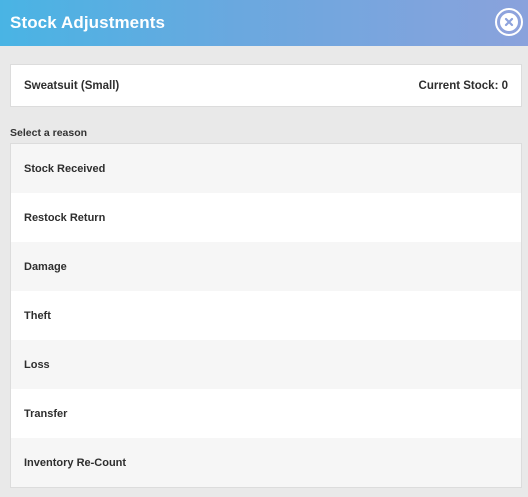 The width and height of the screenshot is (528, 497). What do you see at coordinates (88, 22) in the screenshot?
I see `modal-title: Stock Adjustments` at bounding box center [88, 22].